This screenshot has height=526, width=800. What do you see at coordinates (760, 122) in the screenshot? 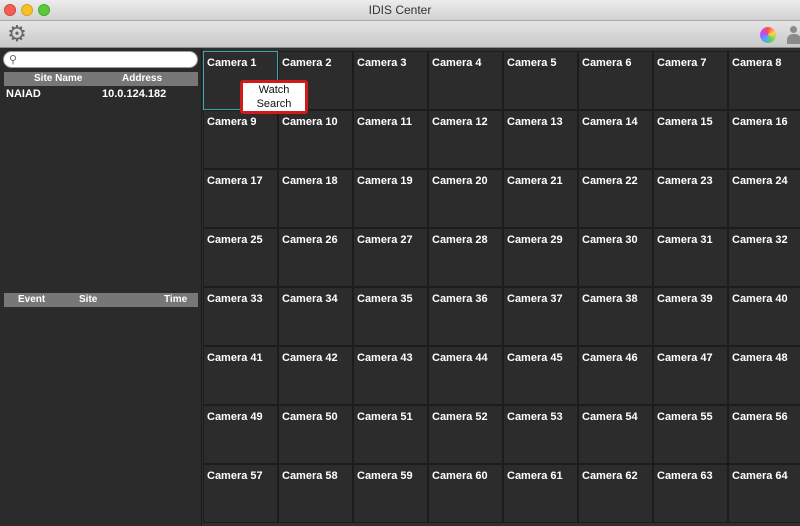
I see `camera-label: Camera 16` at bounding box center [760, 122].